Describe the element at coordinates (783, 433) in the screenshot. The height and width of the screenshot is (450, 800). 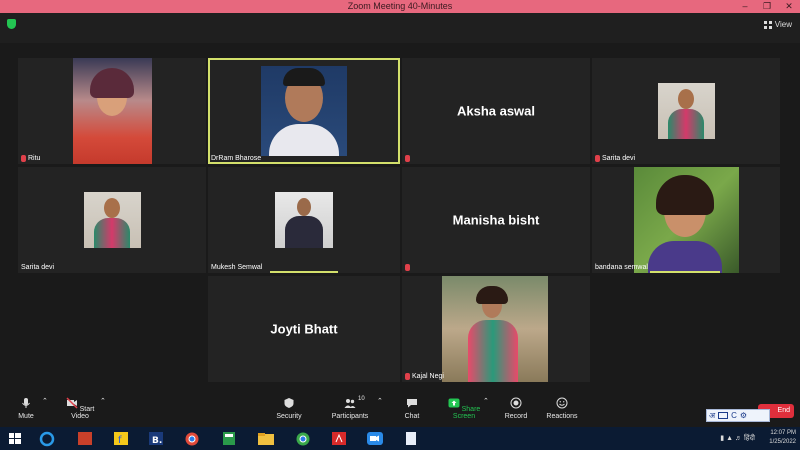
I see `clock-time: 12:07 PM` at that location.